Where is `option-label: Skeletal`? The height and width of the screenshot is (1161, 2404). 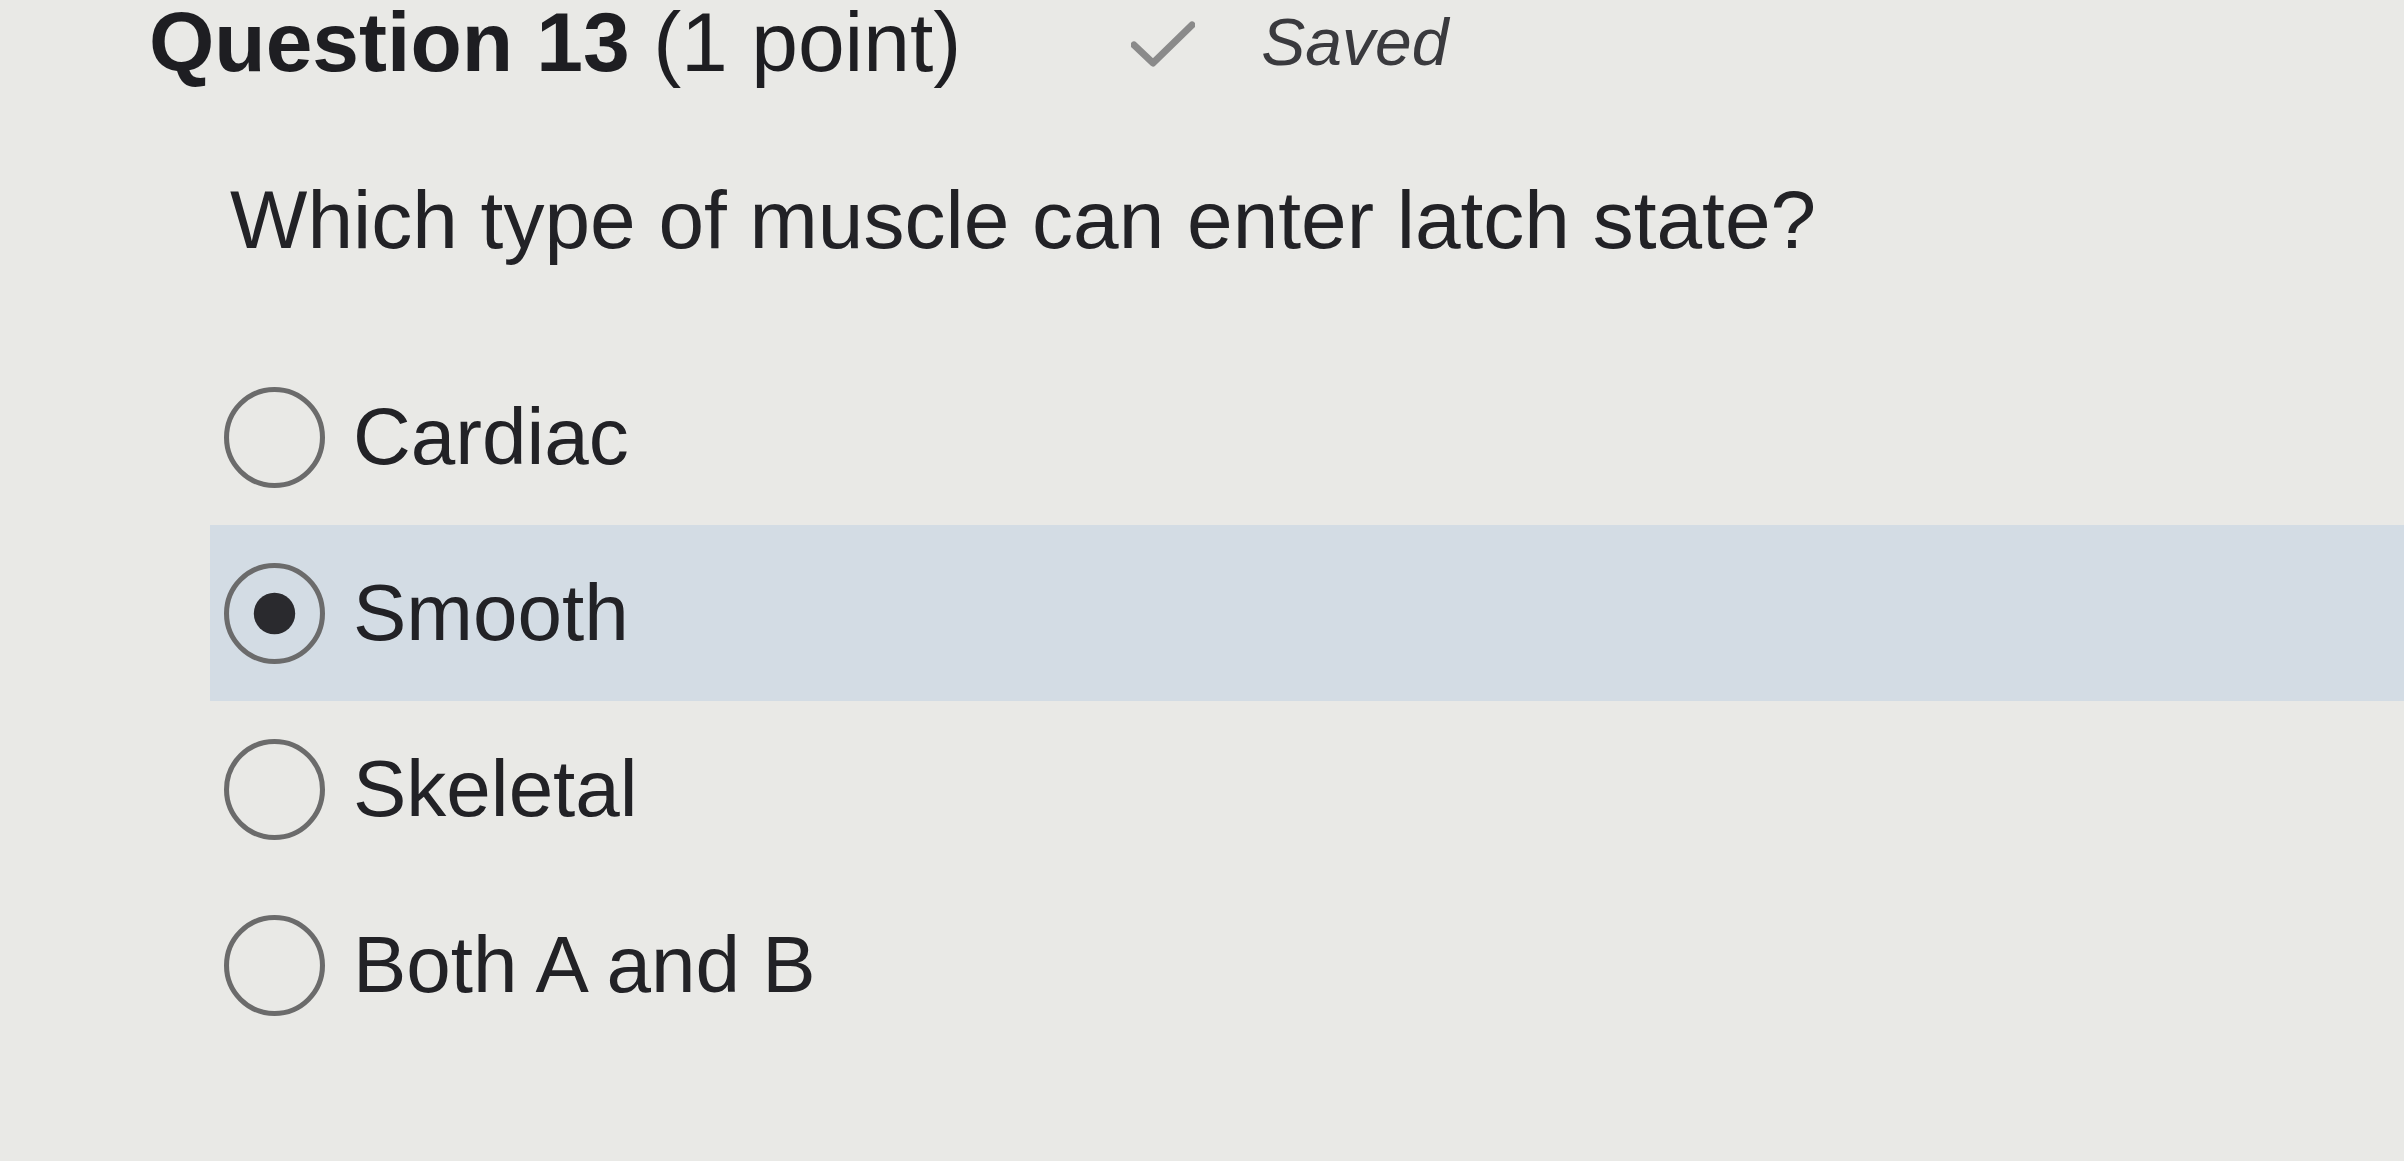
option-label: Skeletal is located at coordinates (495, 789).